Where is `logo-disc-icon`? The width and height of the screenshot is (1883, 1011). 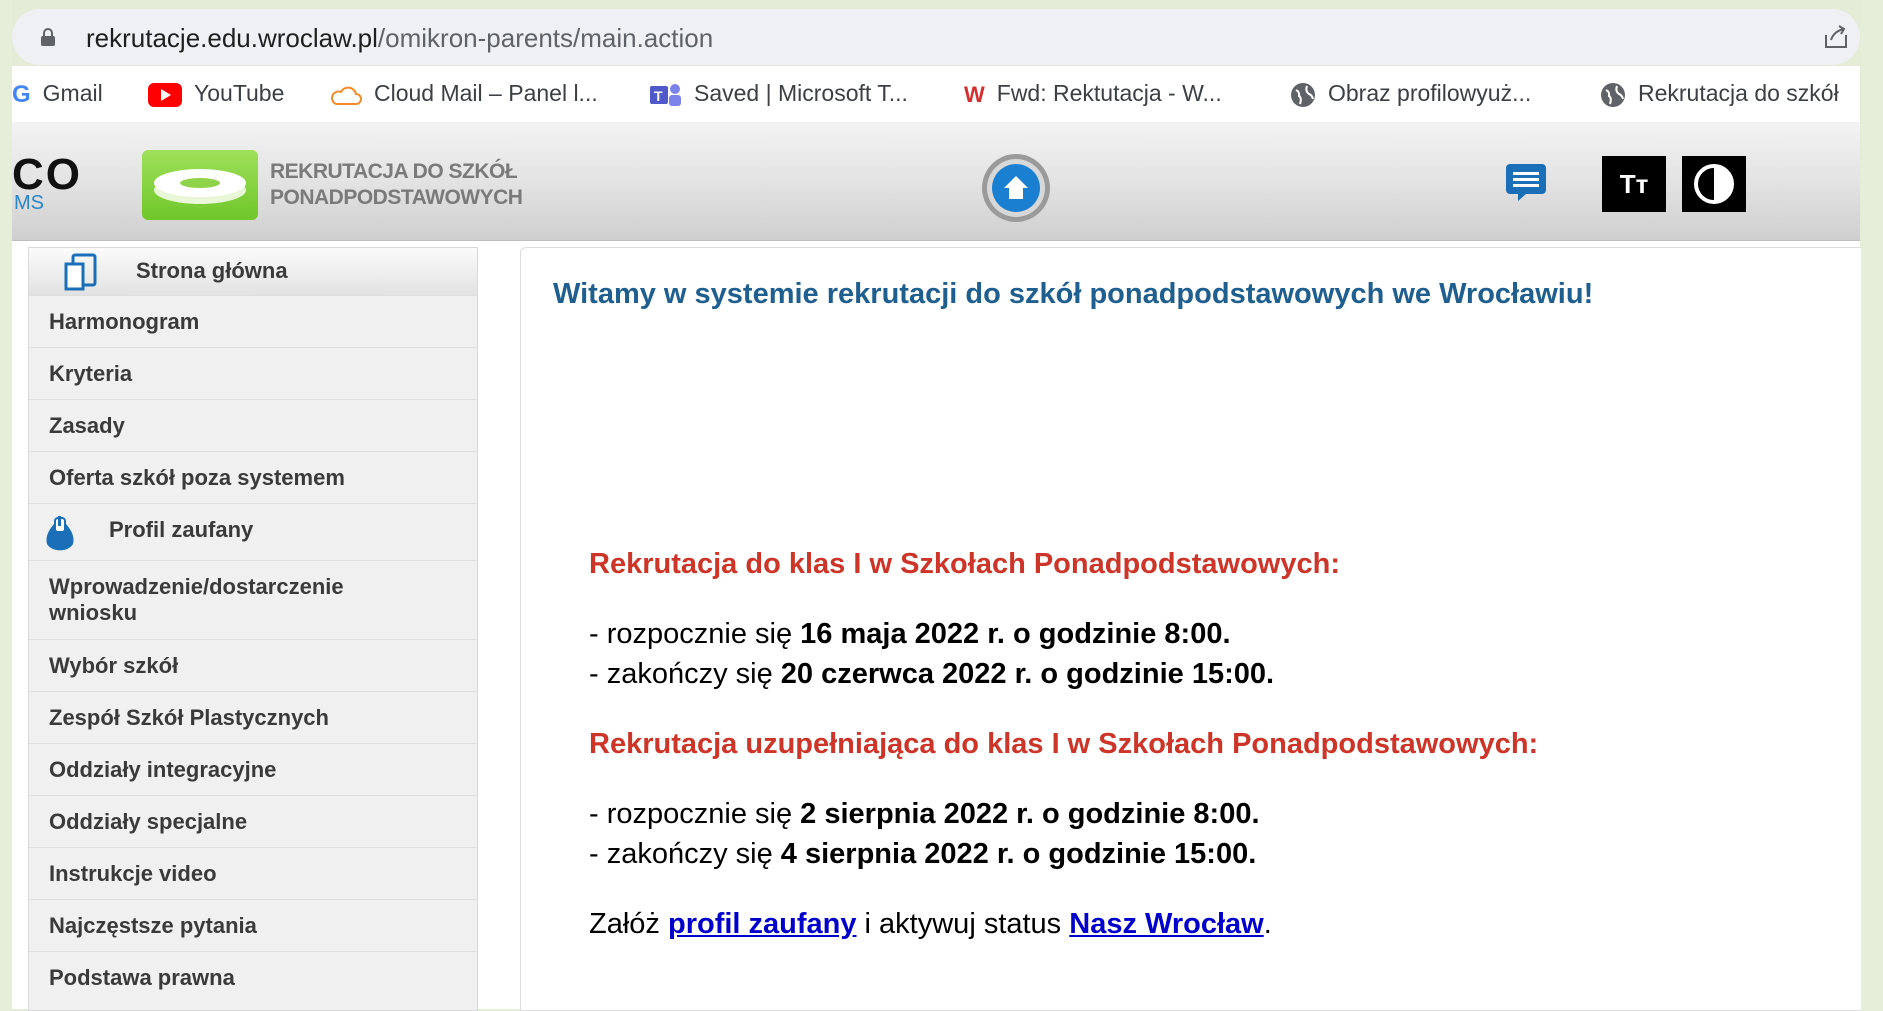
logo-disc-icon is located at coordinates (200, 186).